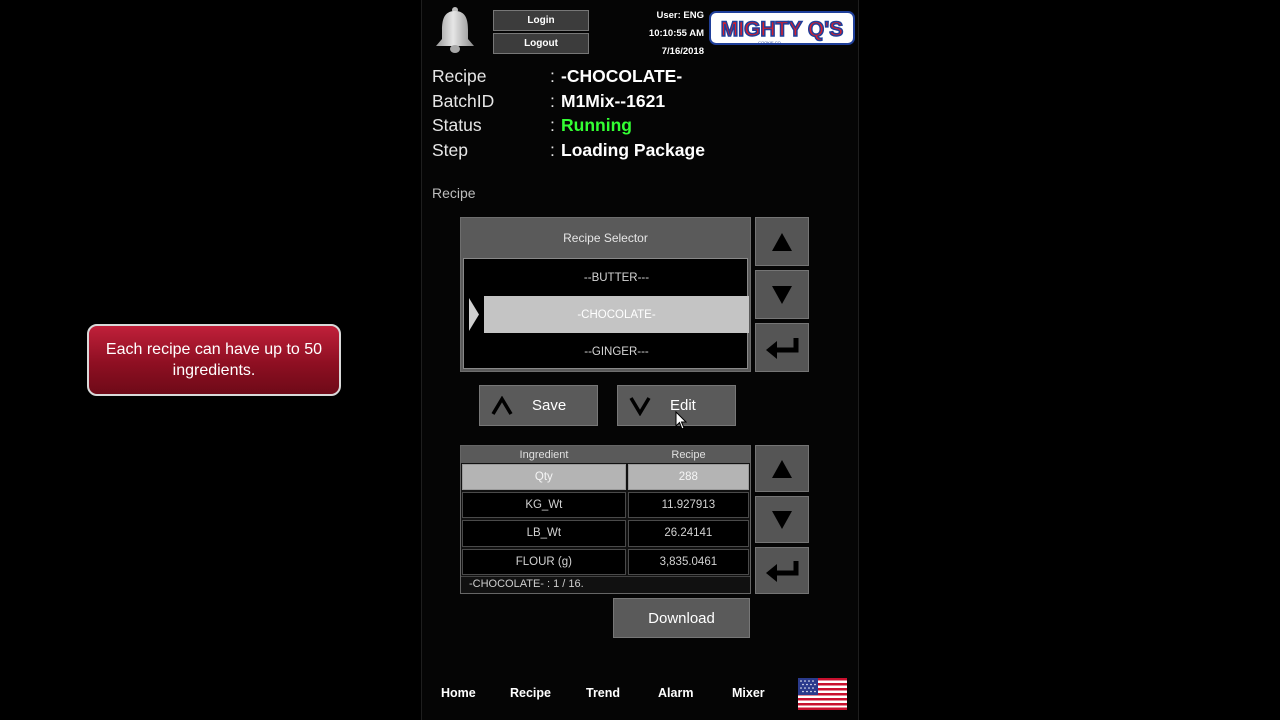  I want to click on recipe-list: --BUTTER--- -CHOCOLATE- --GINGER---, so click(606, 314).